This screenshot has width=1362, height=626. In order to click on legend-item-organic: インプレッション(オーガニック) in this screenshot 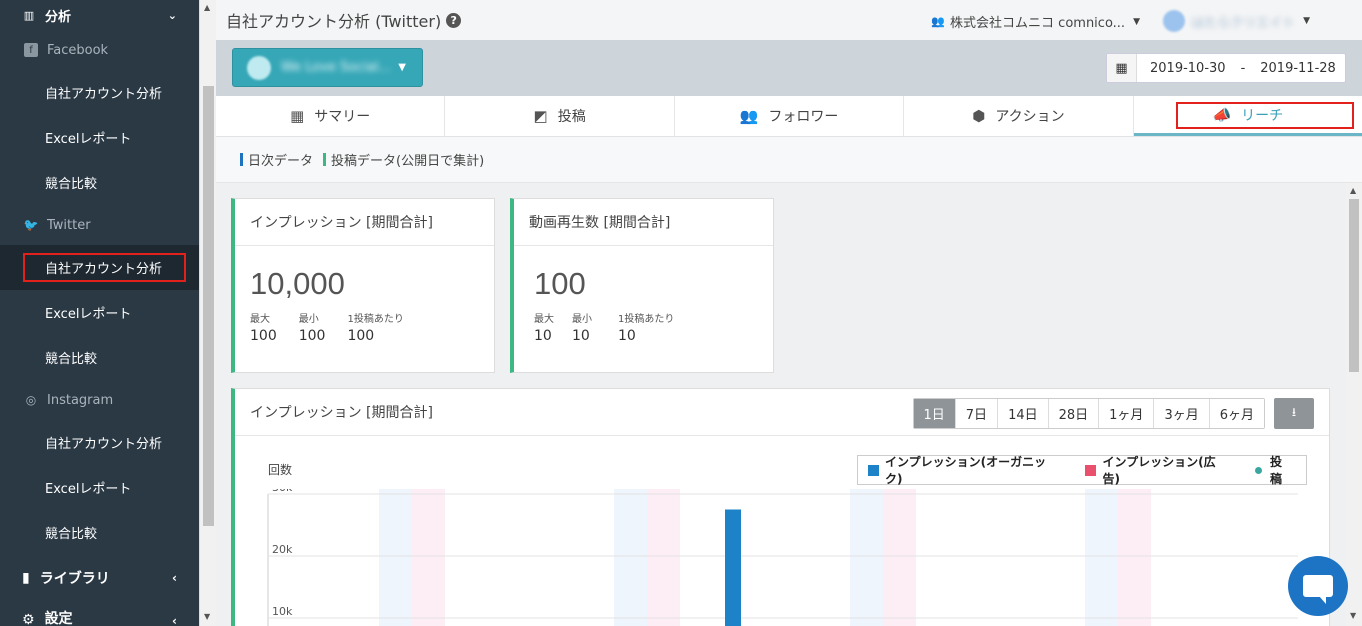, I will do `click(965, 470)`.